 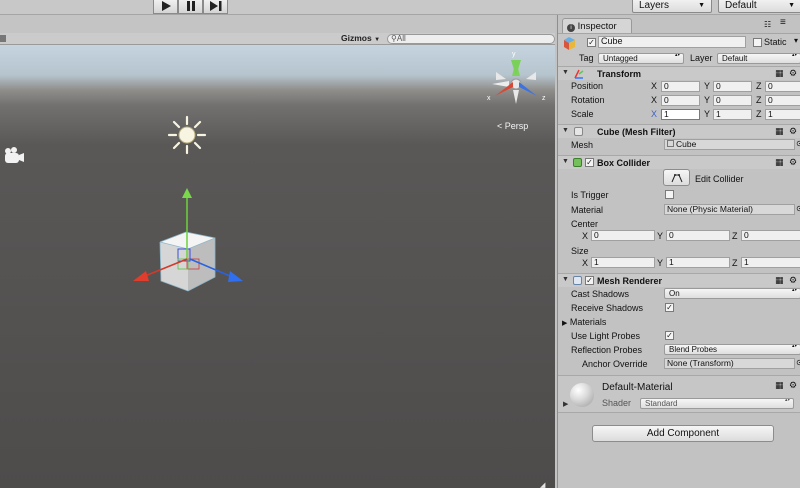 I want to click on physic-material-field: None (Physic Material), so click(x=729, y=209).